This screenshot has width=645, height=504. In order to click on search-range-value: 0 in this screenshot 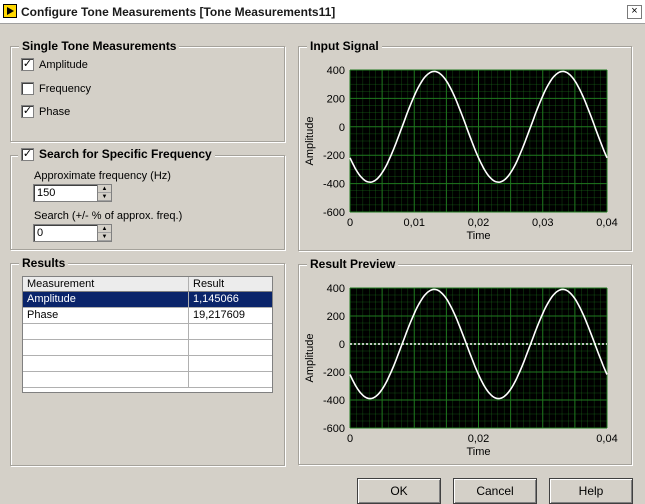, I will do `click(40, 233)`.